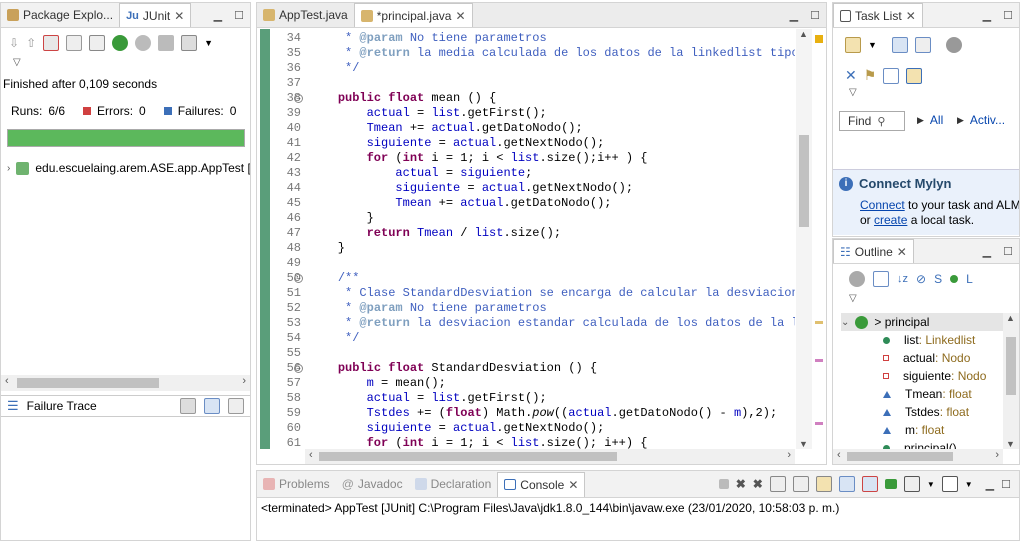 This screenshot has width=1021, height=542. Describe the element at coordinates (953, 45) in the screenshot. I see `synchronize-icon` at that location.